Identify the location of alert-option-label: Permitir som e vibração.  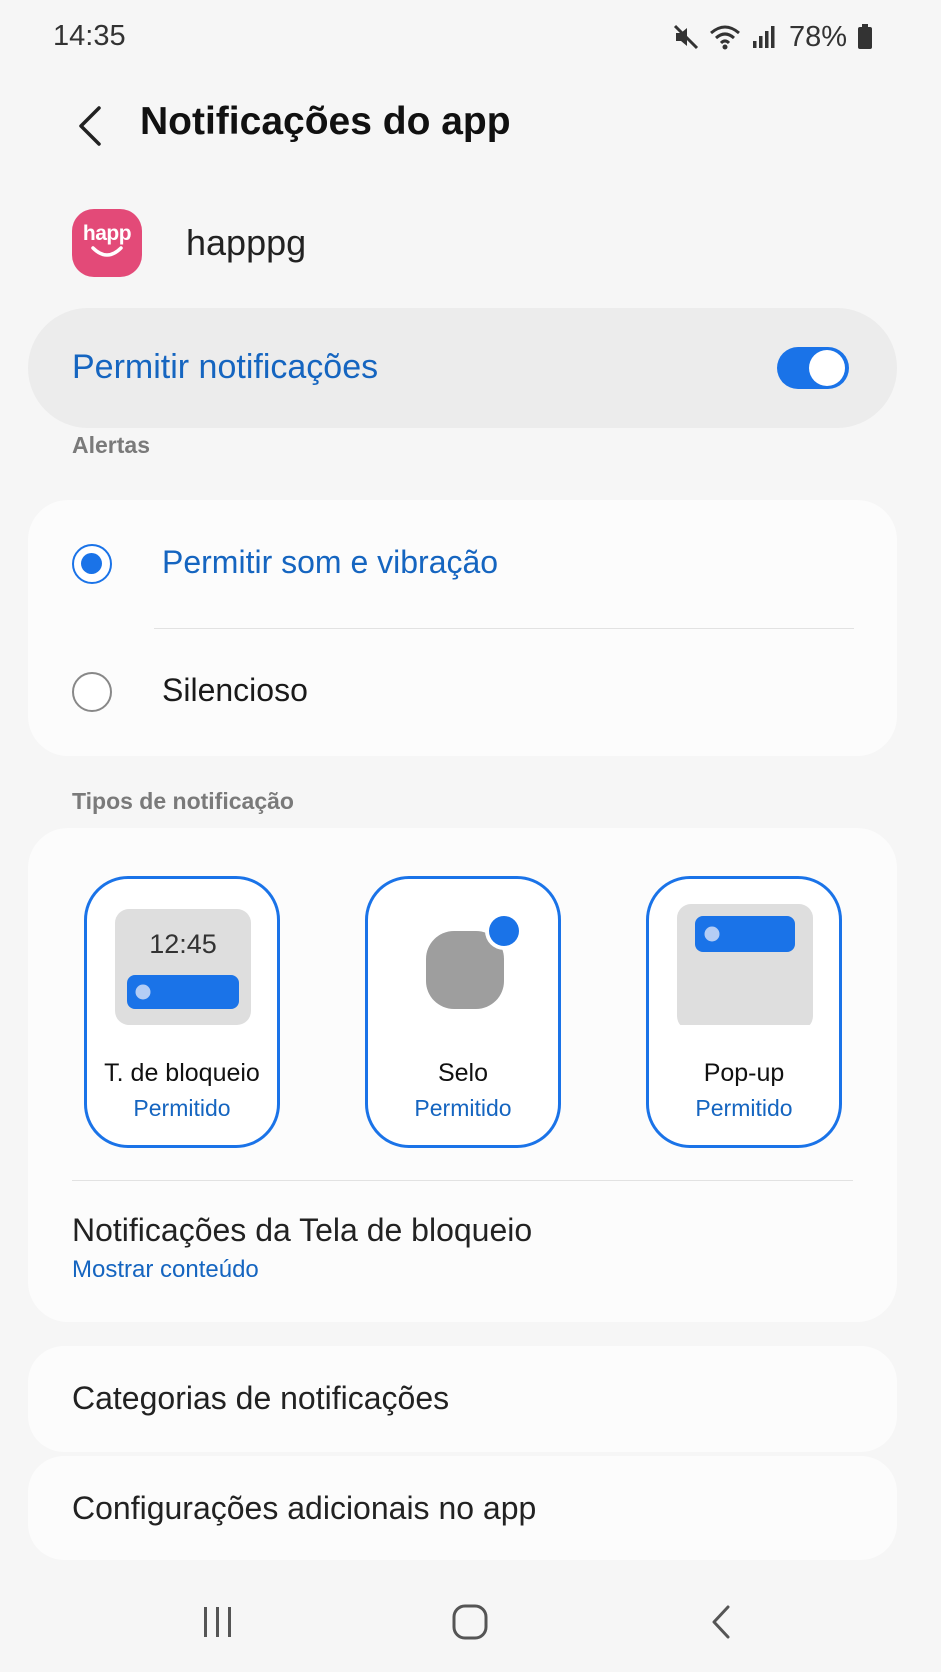
(330, 562).